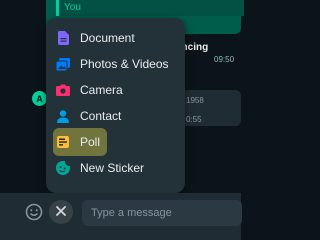 Image resolution: width=320 pixels, height=240 pixels. I want to click on close-attach-button, so click(61, 212).